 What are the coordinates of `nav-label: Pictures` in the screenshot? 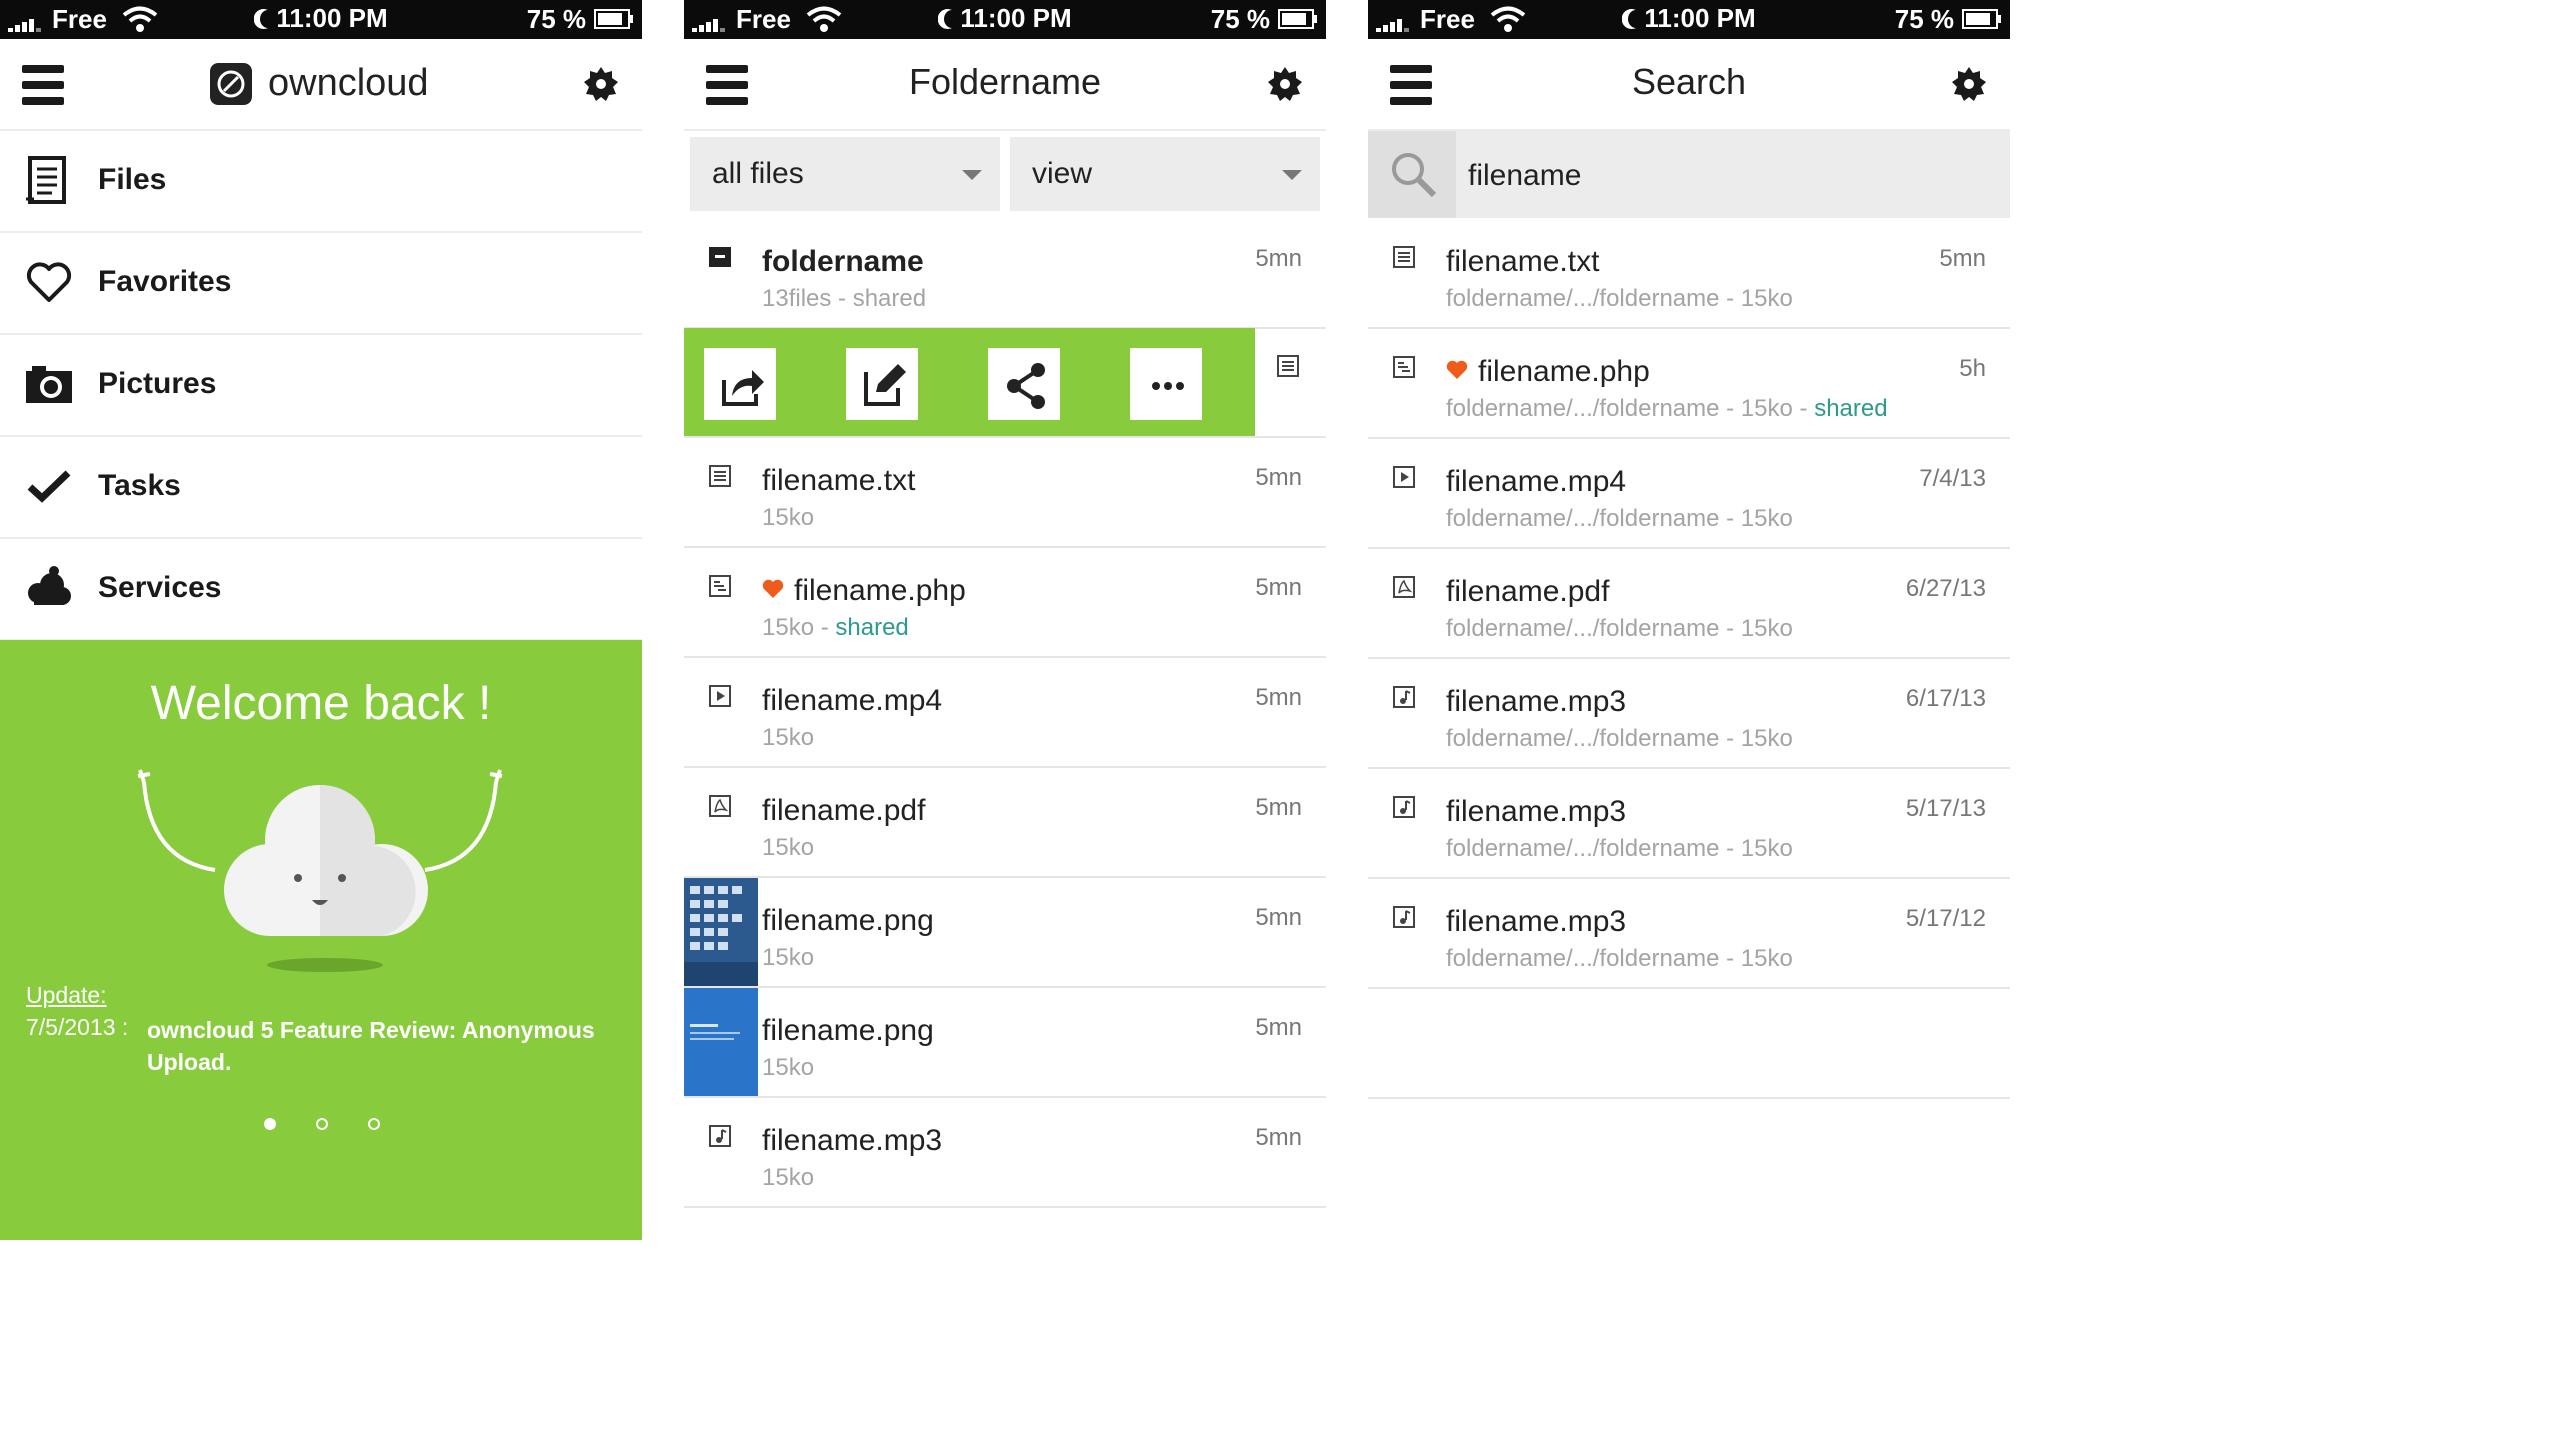 It's located at (157, 383).